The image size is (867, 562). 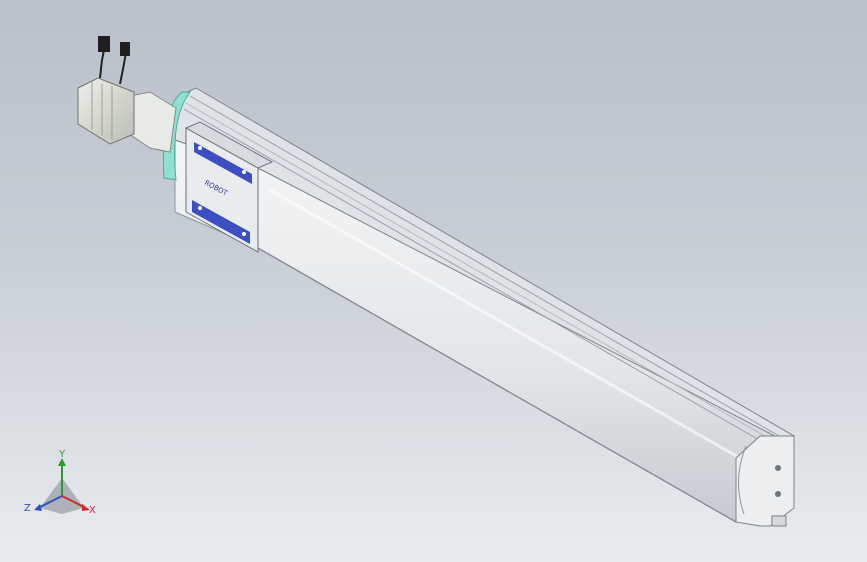 I want to click on motor-body, so click(x=106, y=111).